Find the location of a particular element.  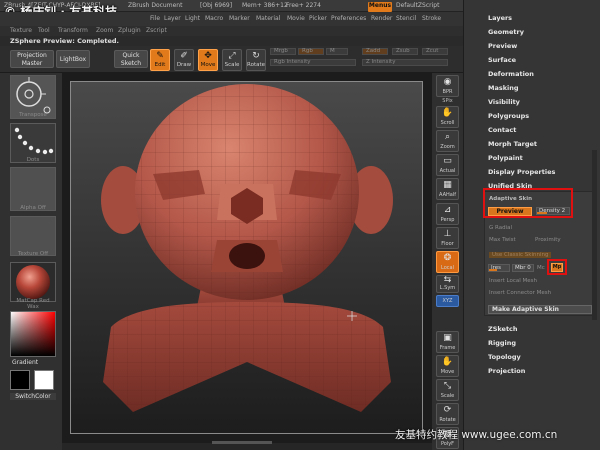

insert-connector-mesh-button: Insert Connector Mesh is located at coordinates (520, 293).